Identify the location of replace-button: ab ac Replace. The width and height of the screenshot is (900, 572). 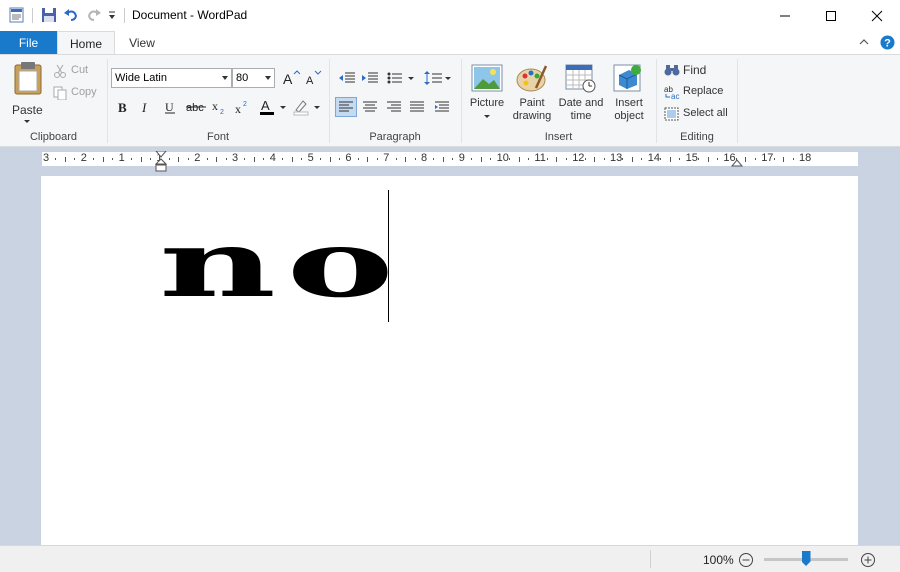
(700, 93).